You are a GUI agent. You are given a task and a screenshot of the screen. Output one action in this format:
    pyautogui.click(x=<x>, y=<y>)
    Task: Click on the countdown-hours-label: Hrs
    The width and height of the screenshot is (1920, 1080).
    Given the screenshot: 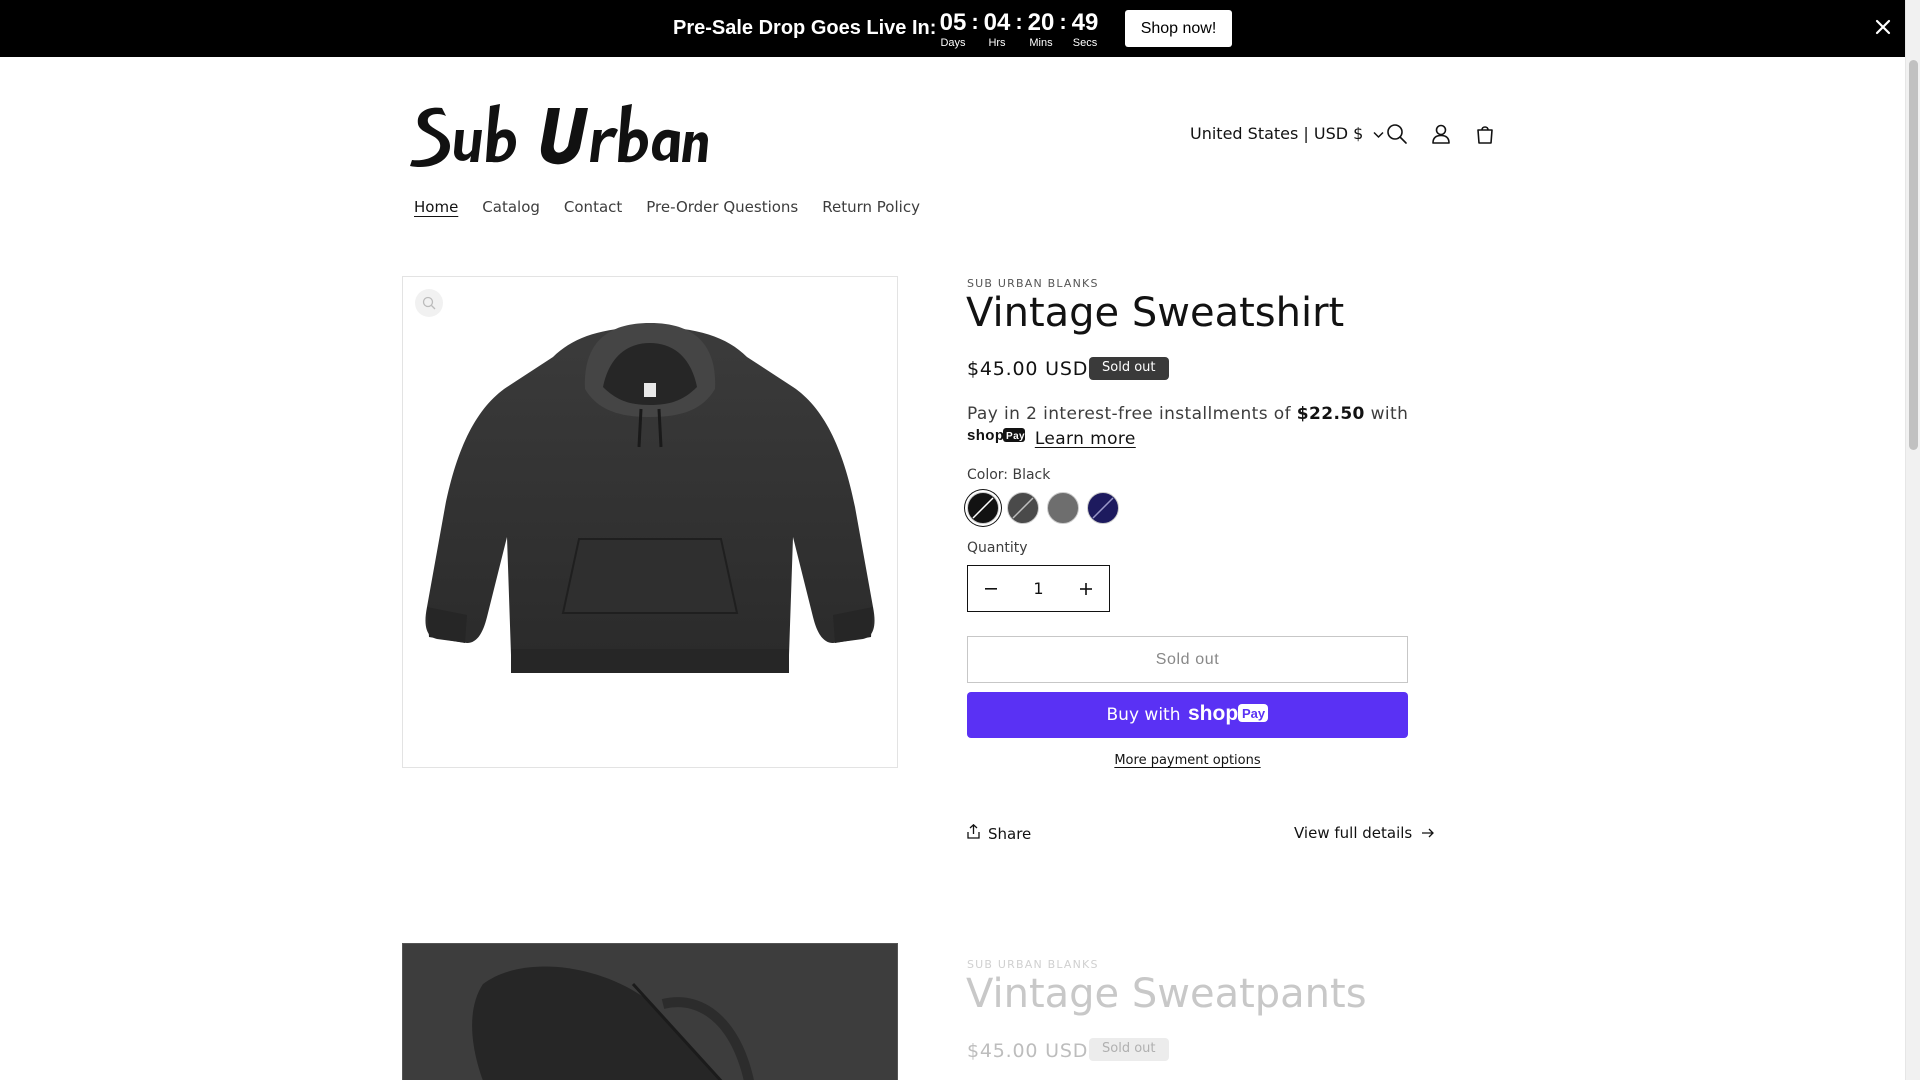 What is the action you would take?
    pyautogui.click(x=997, y=43)
    